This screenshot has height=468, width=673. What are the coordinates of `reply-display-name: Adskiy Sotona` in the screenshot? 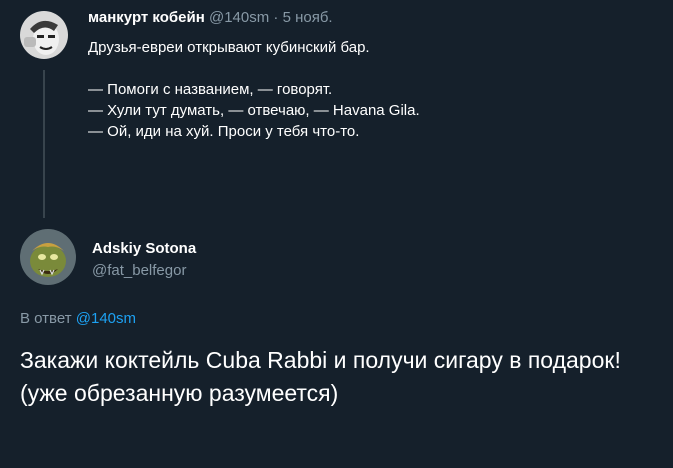 It's located at (144, 248).